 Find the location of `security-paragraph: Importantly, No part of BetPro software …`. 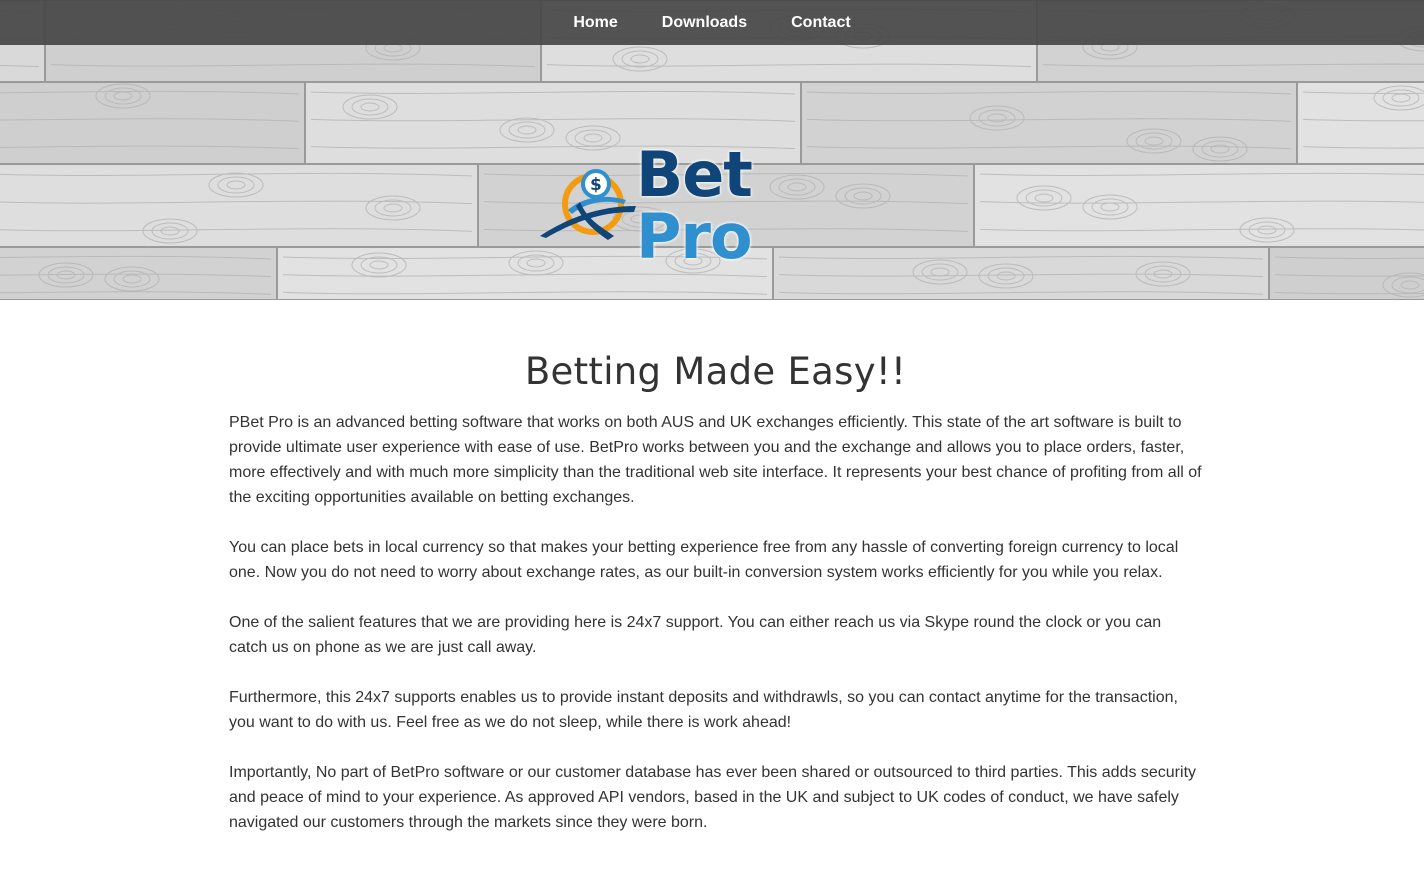

security-paragraph: Importantly, No part of BetPro software … is located at coordinates (713, 797).